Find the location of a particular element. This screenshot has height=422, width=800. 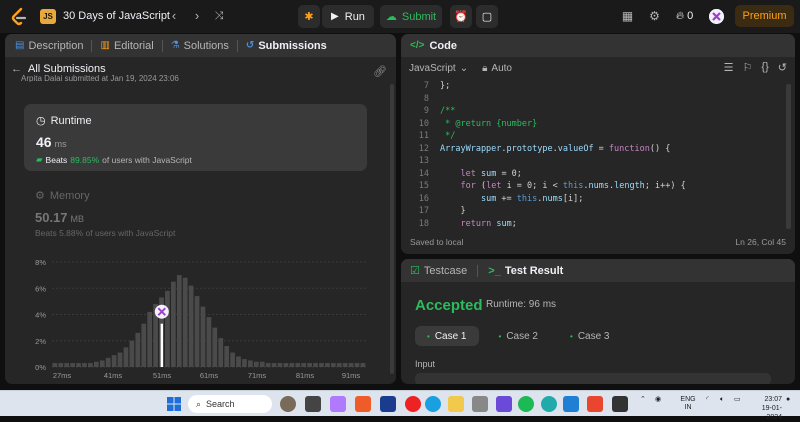

gear-icon: ⚙ is located at coordinates (654, 16).